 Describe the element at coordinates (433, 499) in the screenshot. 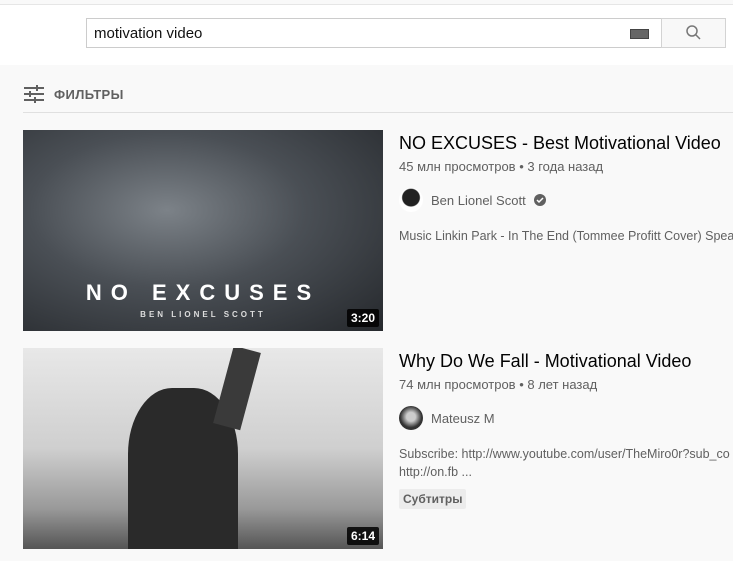

I see `subtitles-badge: Субтитры` at that location.